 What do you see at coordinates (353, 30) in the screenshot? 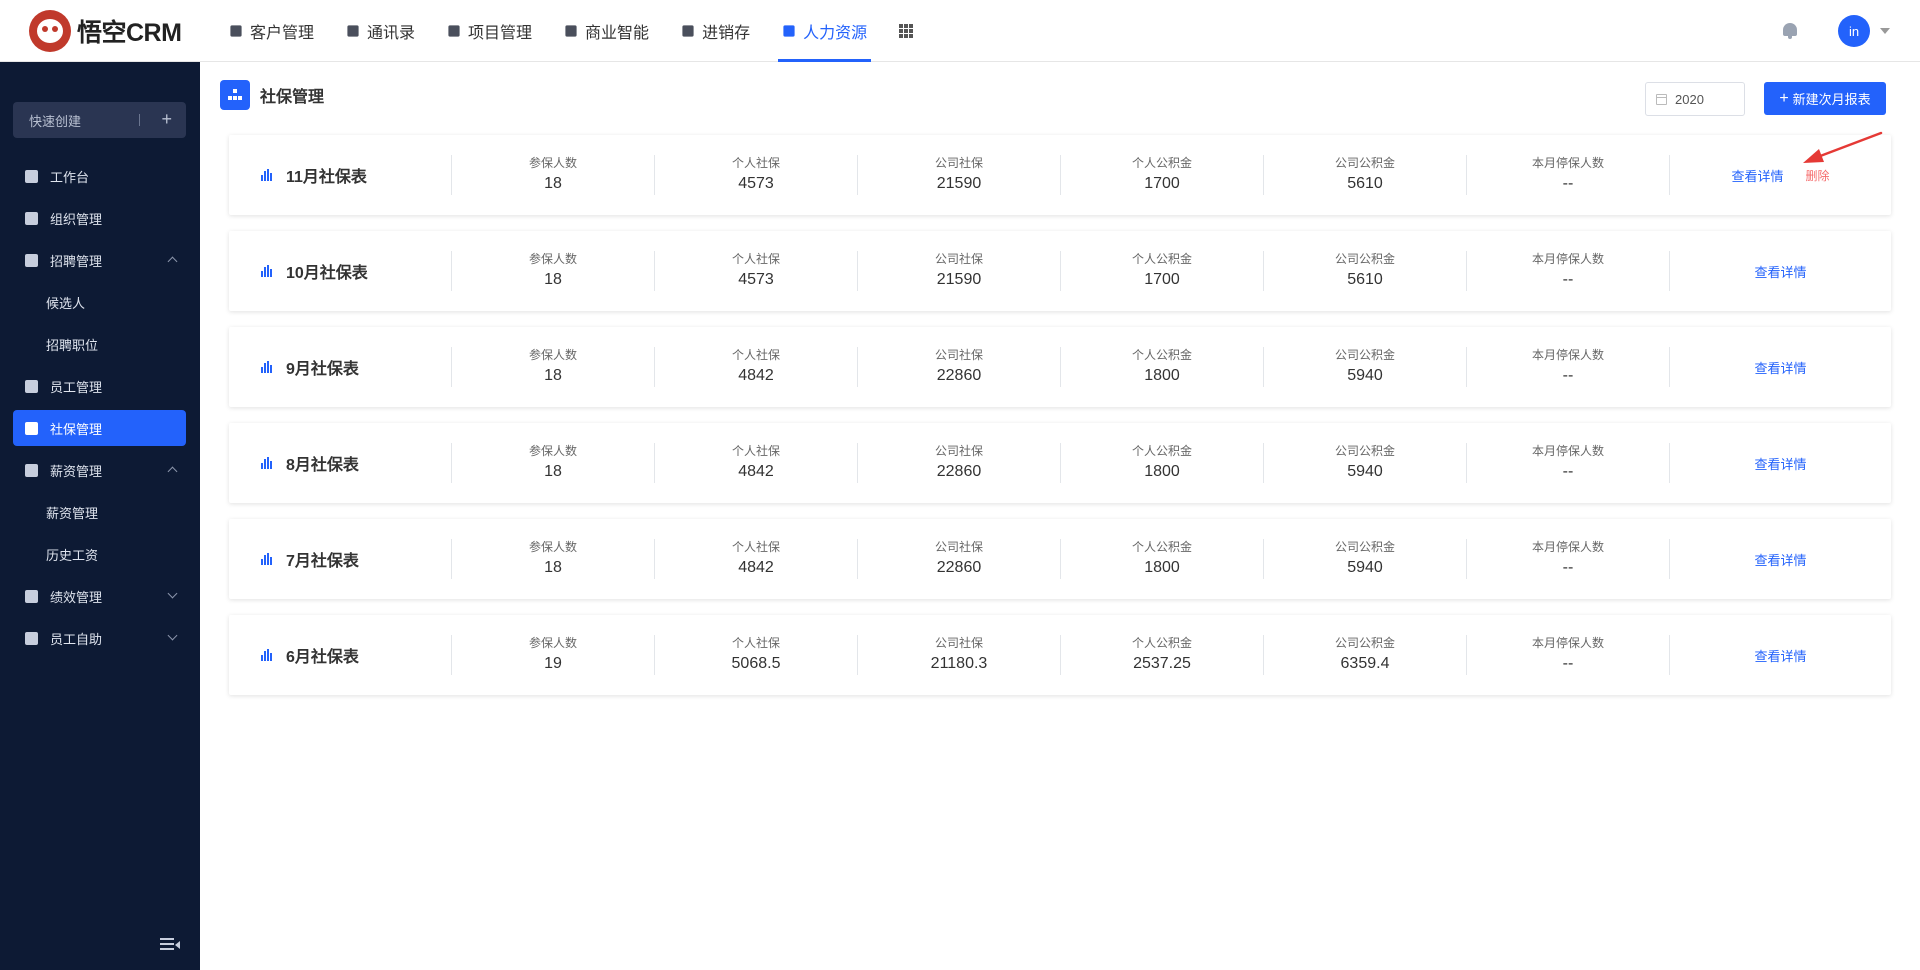
I see `contacts-icon` at bounding box center [353, 30].